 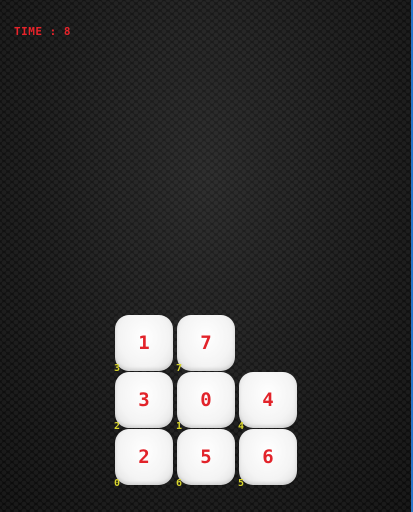 I want to click on tile-number: 3, so click(x=144, y=400).